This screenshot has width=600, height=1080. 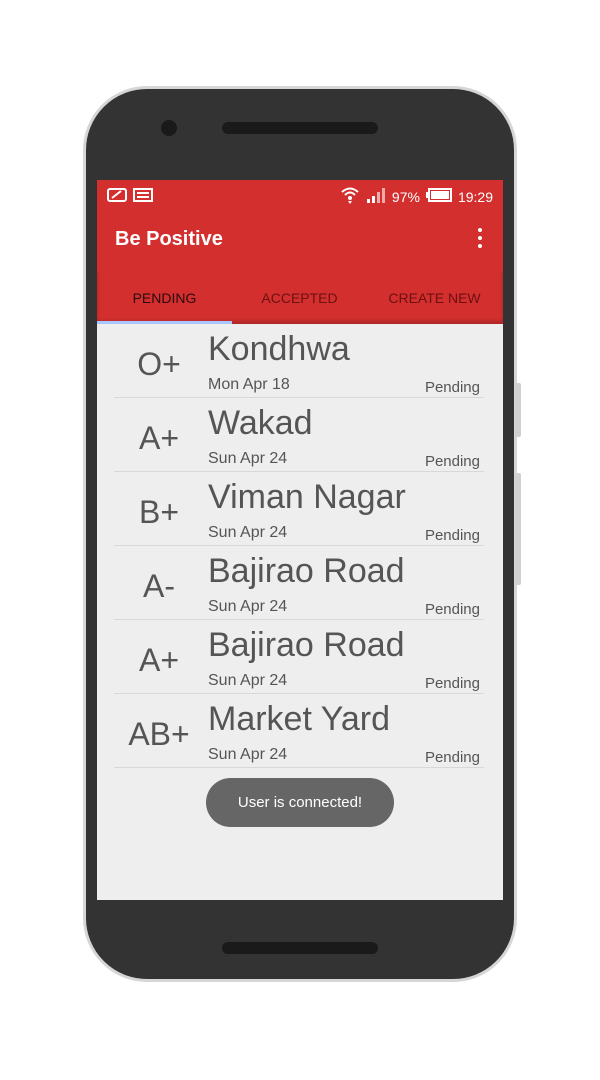 I want to click on blood-group: O+, so click(x=159, y=364).